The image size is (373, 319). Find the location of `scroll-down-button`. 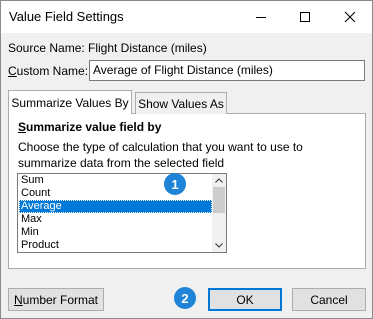

scroll-down-button is located at coordinates (219, 245).